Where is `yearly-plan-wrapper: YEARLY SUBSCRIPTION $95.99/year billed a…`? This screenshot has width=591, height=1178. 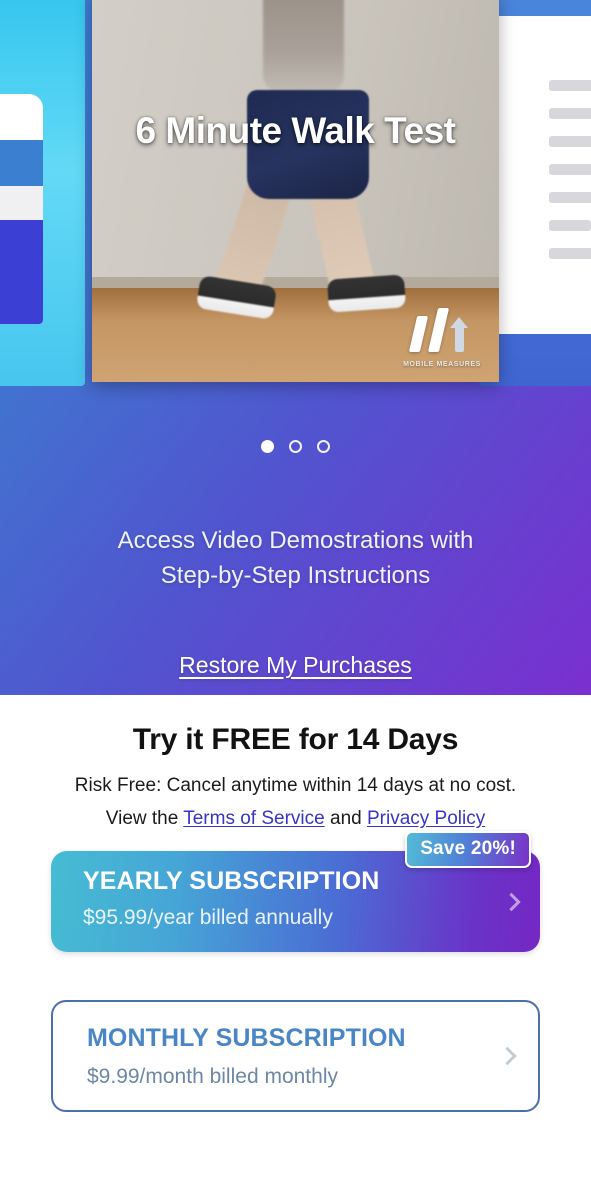
yearly-plan-wrapper: YEARLY SUBSCRIPTION $95.99/year billed a… is located at coordinates (295, 891).